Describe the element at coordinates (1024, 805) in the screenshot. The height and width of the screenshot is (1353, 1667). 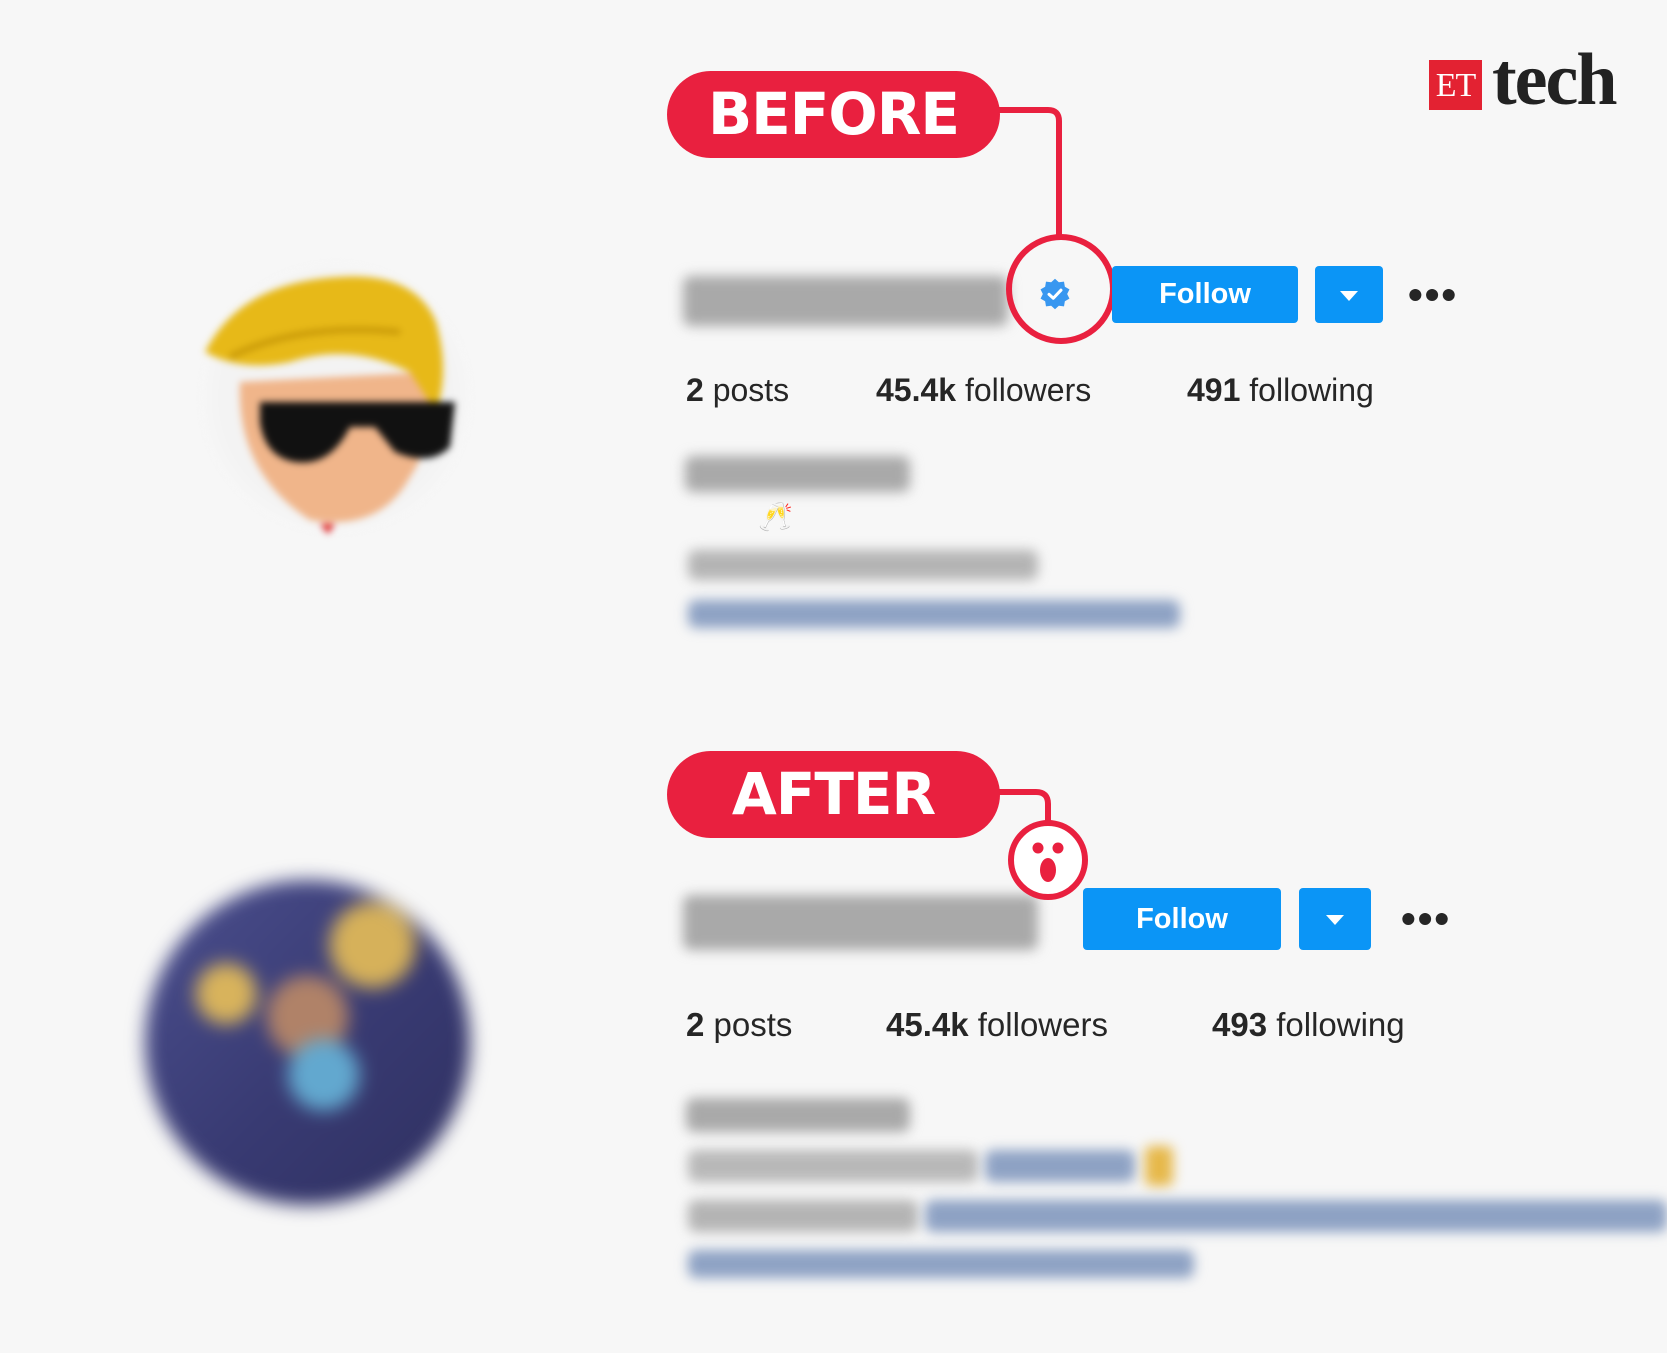
I see `after-connector-line` at that location.